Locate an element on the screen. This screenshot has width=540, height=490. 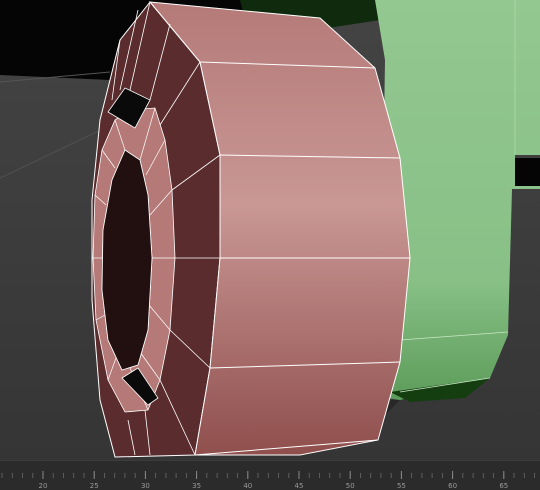
timeline-ruler: 20 25 30 35 40 45 50 55 60 65 is located at coordinates (270, 475).